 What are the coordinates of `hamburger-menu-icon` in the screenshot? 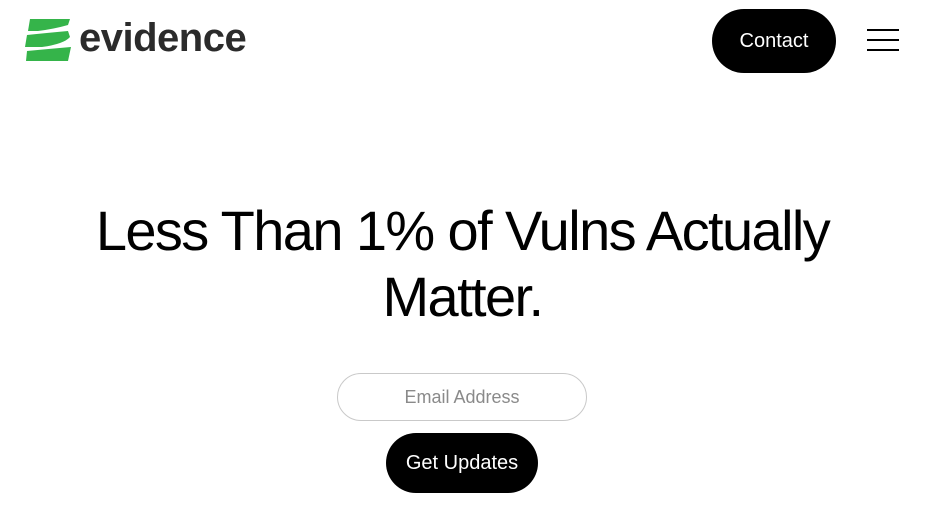 It's located at (883, 40).